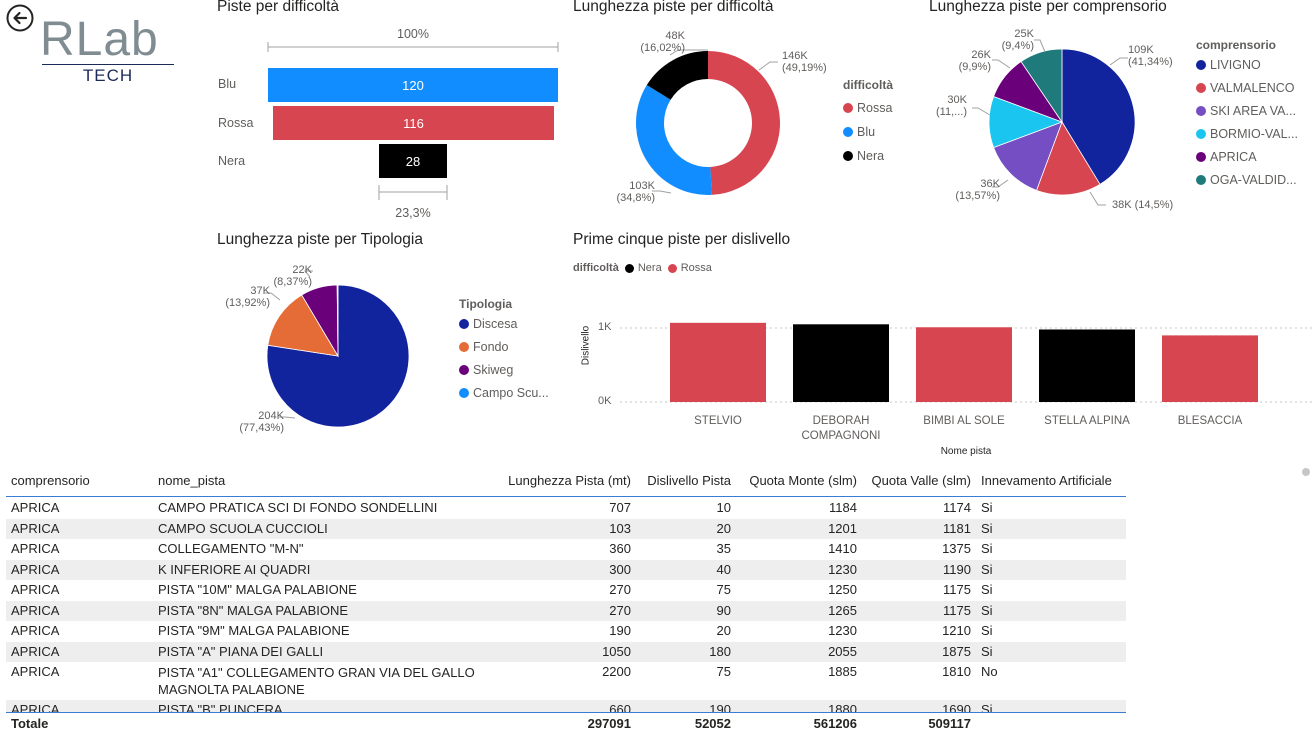  I want to click on legend-label-valmalenco: VALMALENCO, so click(1252, 88).